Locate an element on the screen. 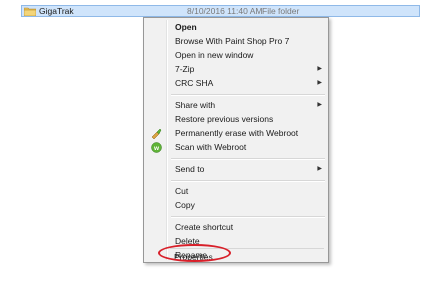 This screenshot has width=439, height=307. menu-item-label: Permanently erase with Webroot is located at coordinates (237, 133).